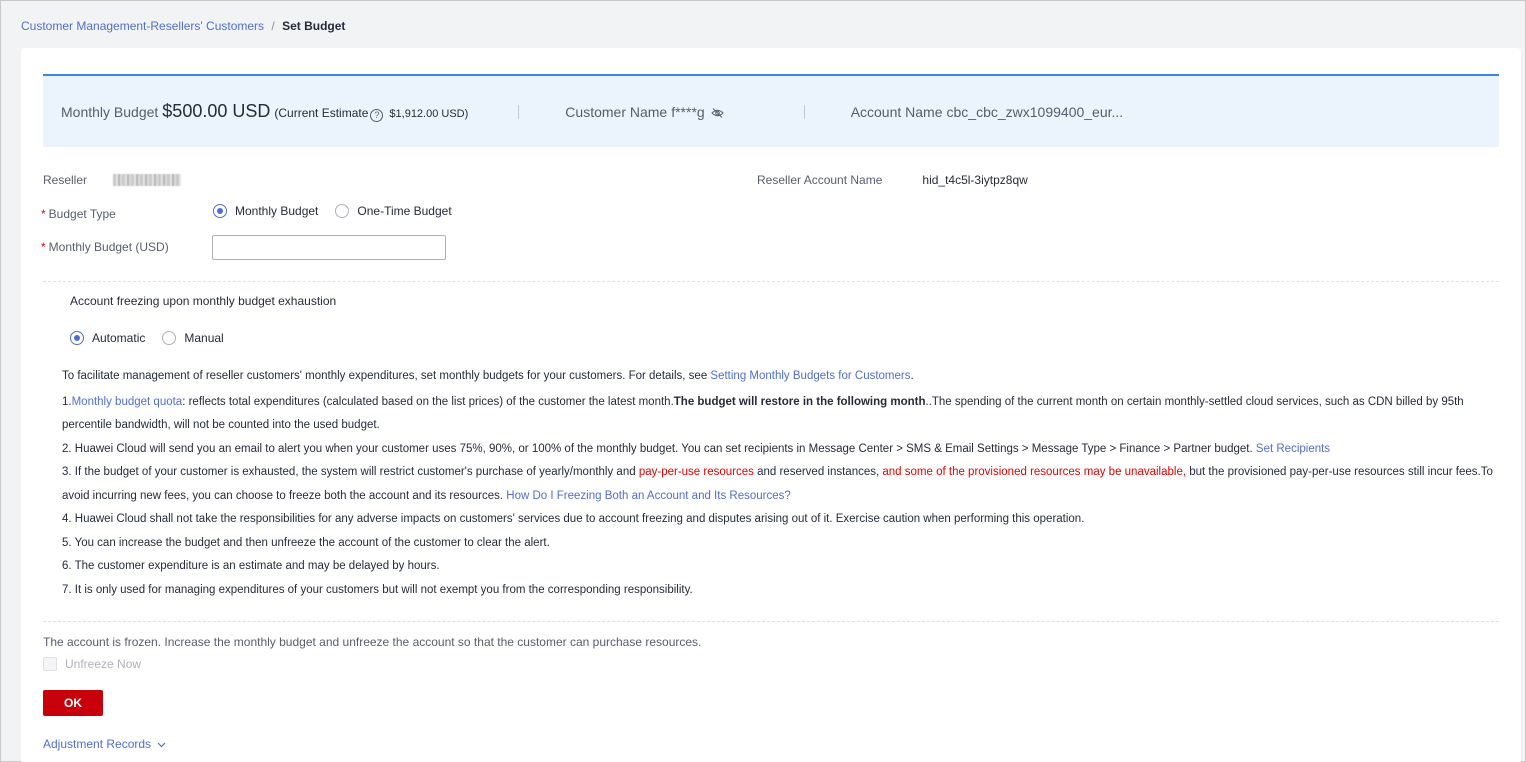 The image size is (1526, 762). What do you see at coordinates (429, 114) in the screenshot?
I see `current-estimate-value: $1,912.00 USD)` at bounding box center [429, 114].